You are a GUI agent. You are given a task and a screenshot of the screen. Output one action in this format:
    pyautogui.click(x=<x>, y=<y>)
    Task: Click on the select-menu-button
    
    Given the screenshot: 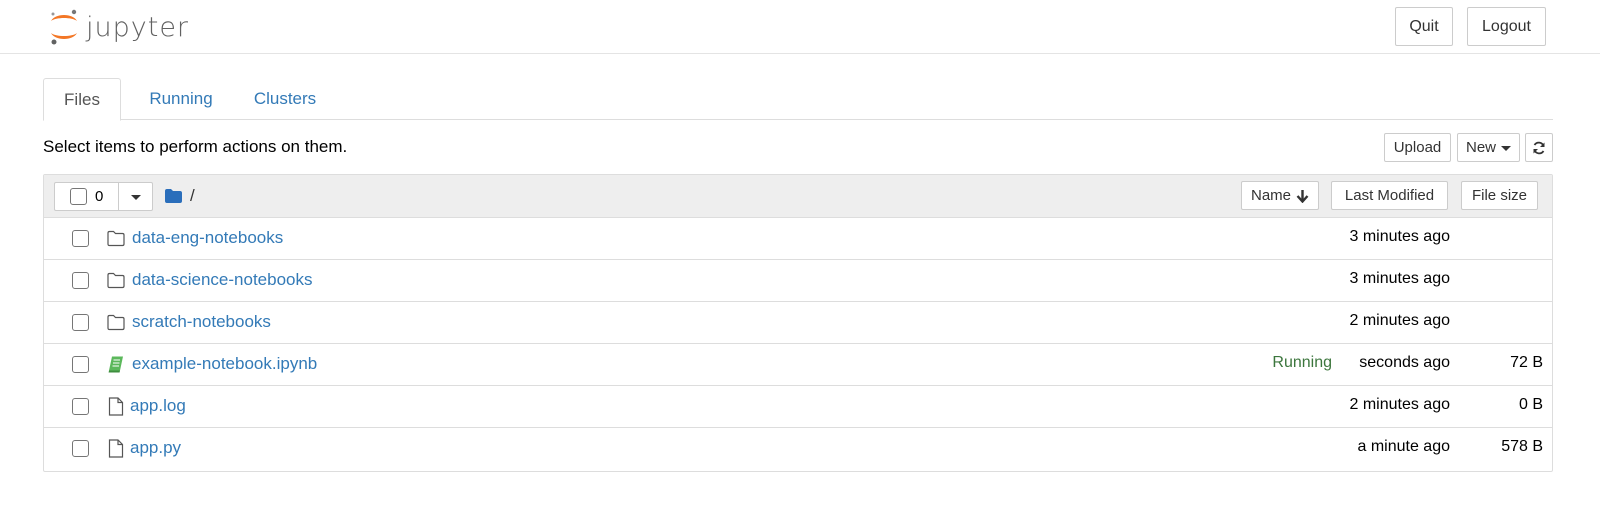 What is the action you would take?
    pyautogui.click(x=135, y=196)
    